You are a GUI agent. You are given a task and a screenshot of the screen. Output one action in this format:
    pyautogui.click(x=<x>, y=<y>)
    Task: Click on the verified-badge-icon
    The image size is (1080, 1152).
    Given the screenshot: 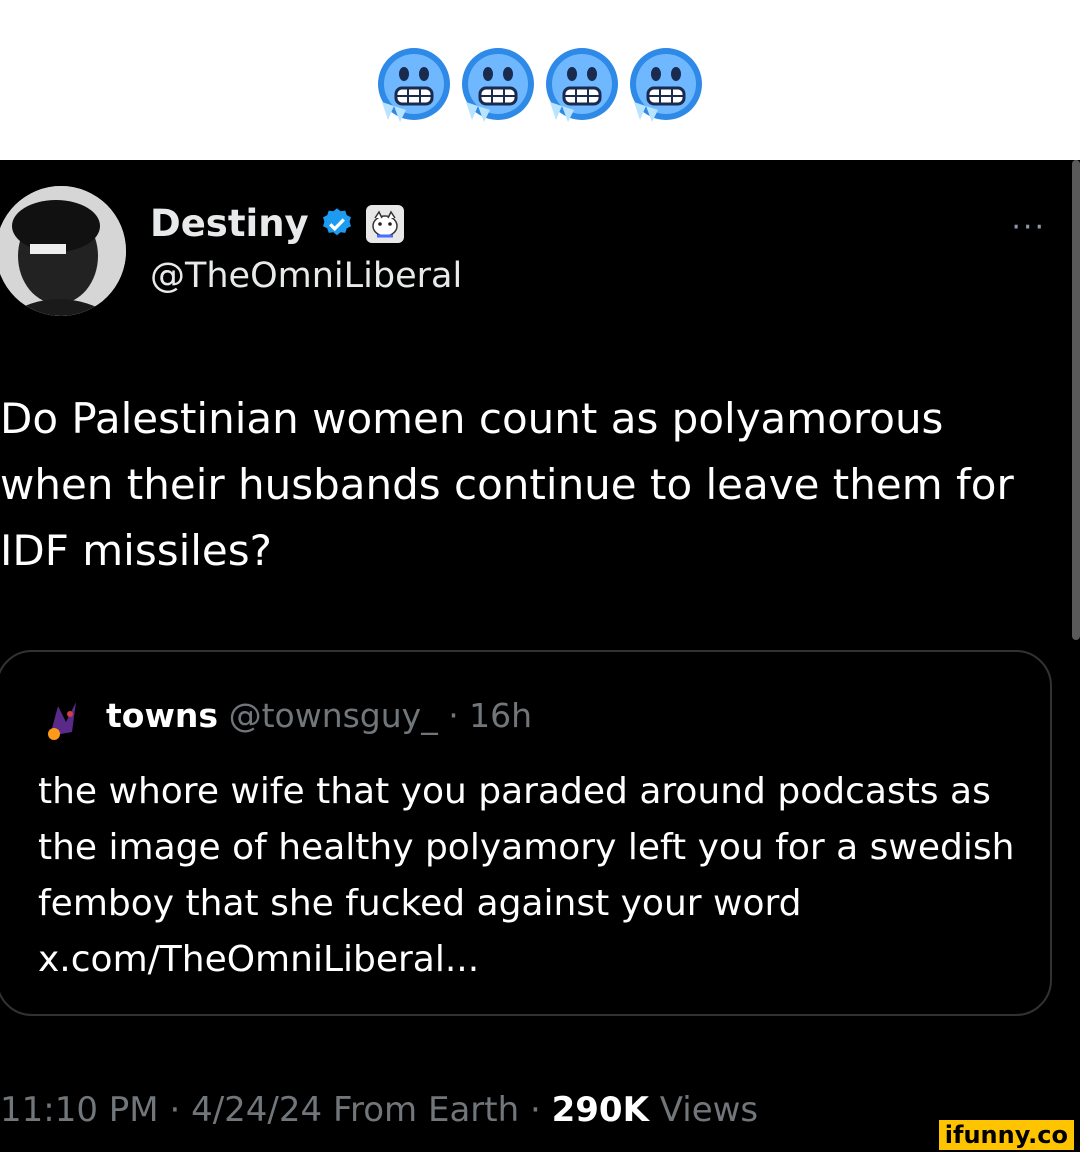 What is the action you would take?
    pyautogui.click(x=336, y=221)
    